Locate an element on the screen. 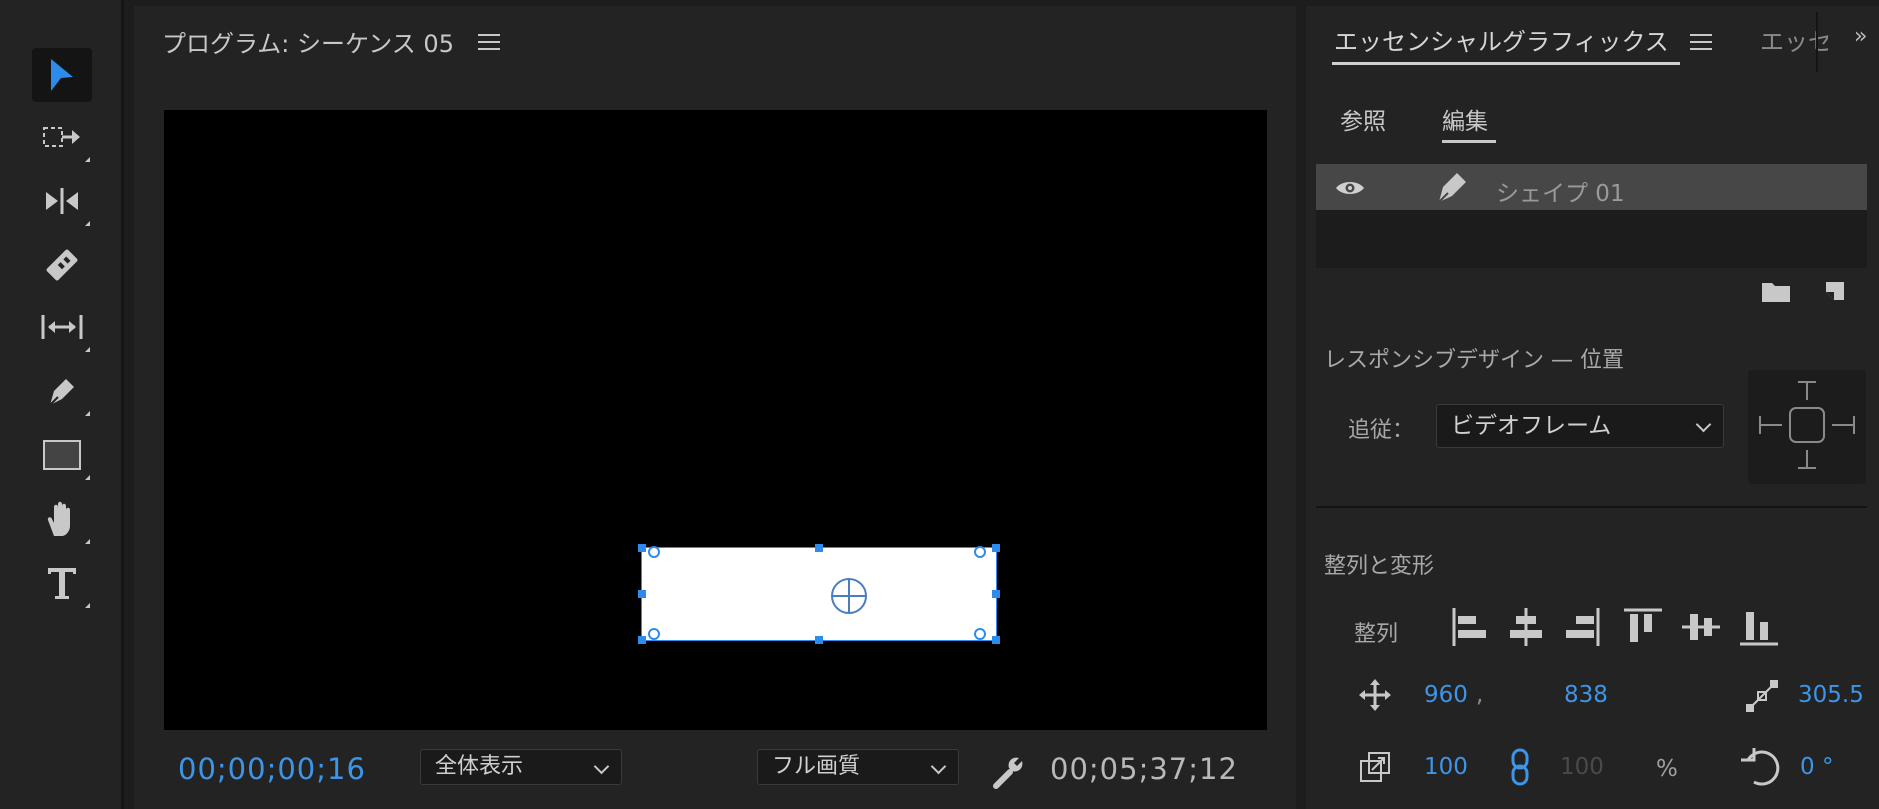  ripple-edit-tool-button is located at coordinates (62, 201).